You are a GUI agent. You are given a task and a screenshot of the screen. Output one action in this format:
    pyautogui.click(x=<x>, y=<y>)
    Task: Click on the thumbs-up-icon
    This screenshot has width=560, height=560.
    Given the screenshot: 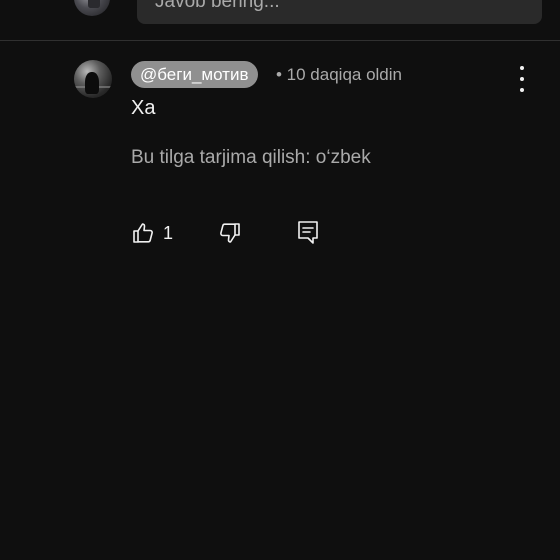 What is the action you would take?
    pyautogui.click(x=143, y=233)
    